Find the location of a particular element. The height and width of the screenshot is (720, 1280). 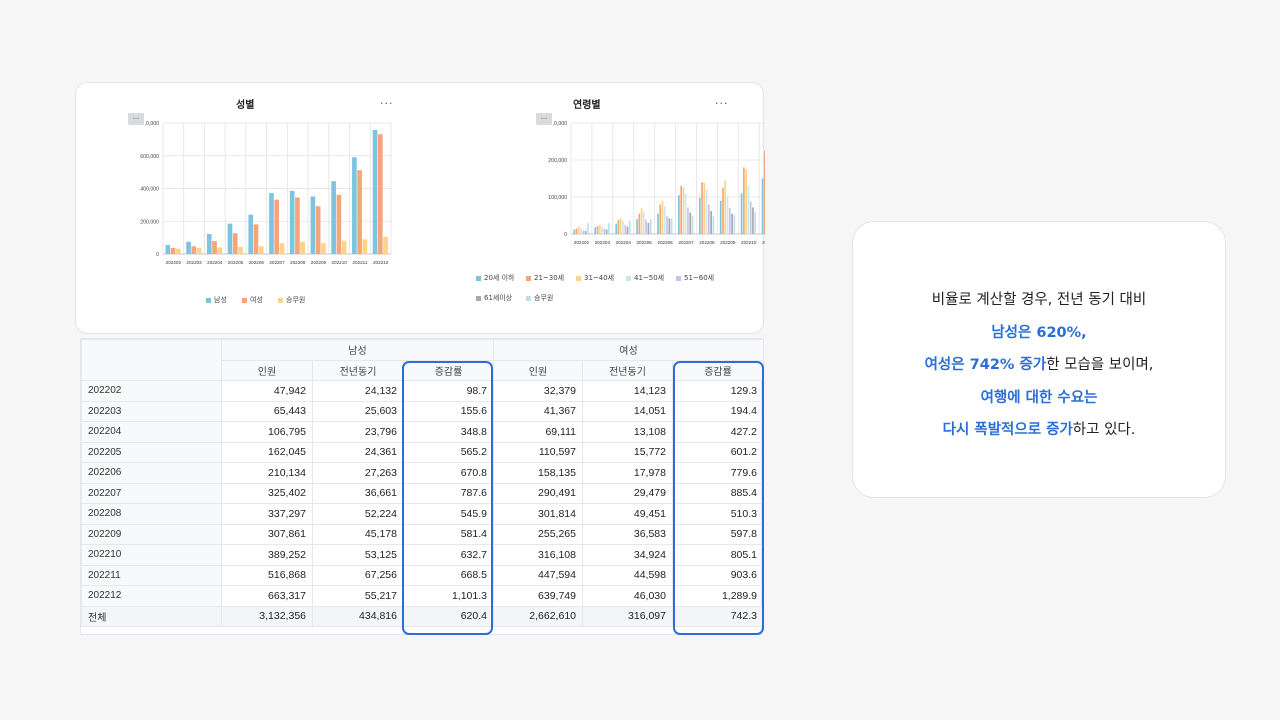

table-cell: 52,224 is located at coordinates (358, 514).